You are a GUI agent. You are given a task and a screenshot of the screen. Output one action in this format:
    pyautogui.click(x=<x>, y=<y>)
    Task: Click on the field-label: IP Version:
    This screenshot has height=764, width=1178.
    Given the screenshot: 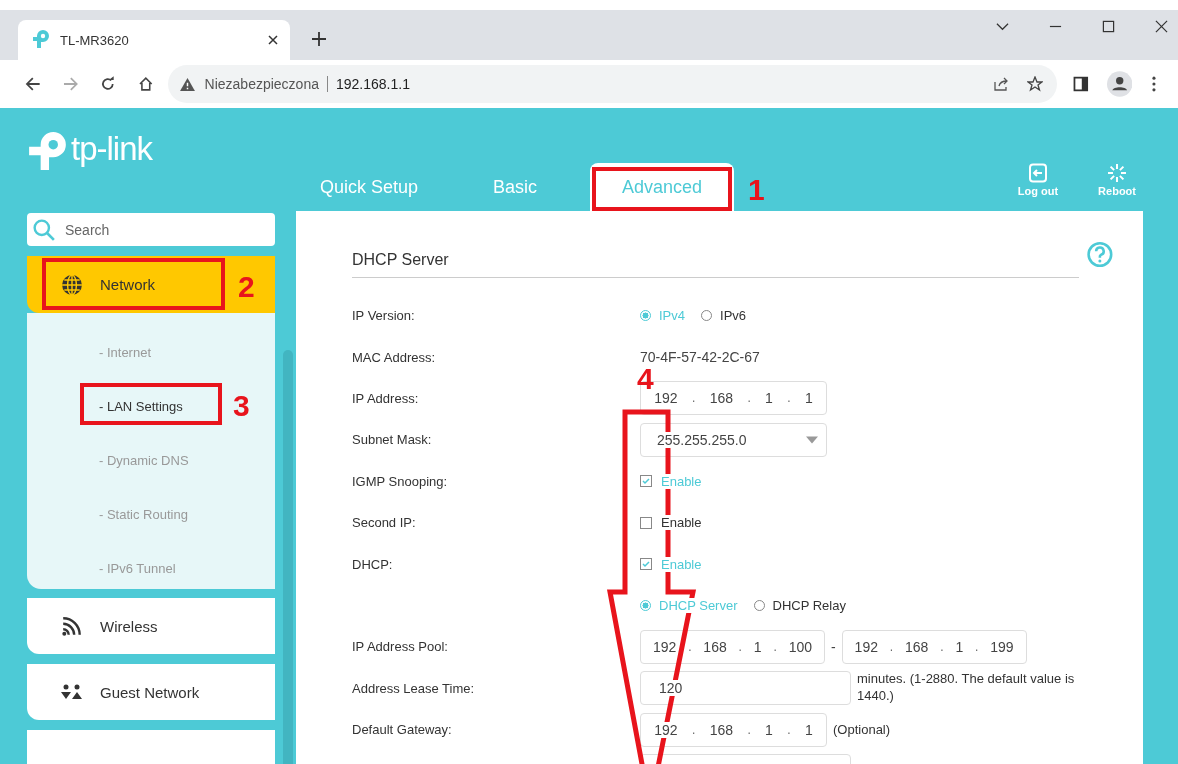 What is the action you would take?
    pyautogui.click(x=383, y=316)
    